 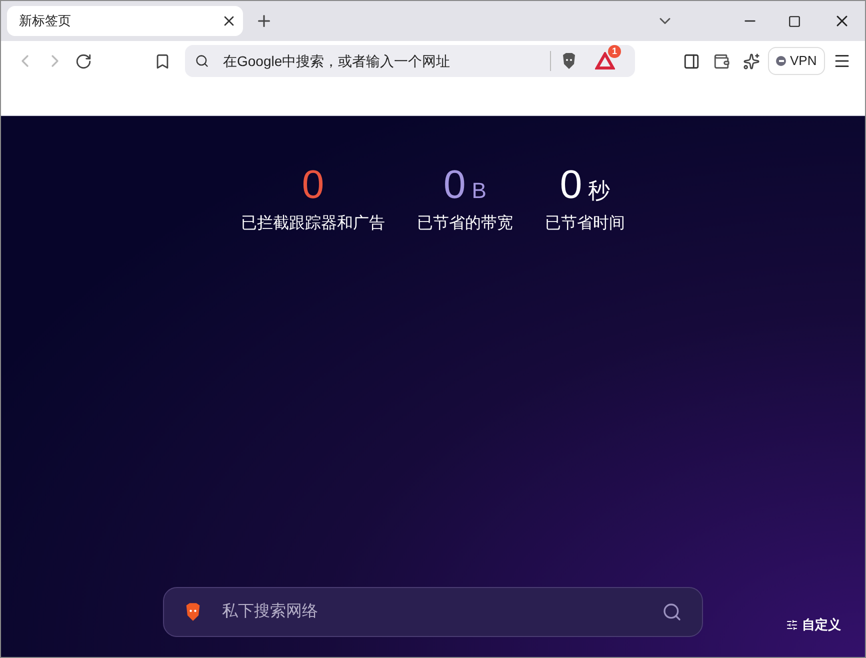 What do you see at coordinates (569, 61) in the screenshot?
I see `lion-shield-icon` at bounding box center [569, 61].